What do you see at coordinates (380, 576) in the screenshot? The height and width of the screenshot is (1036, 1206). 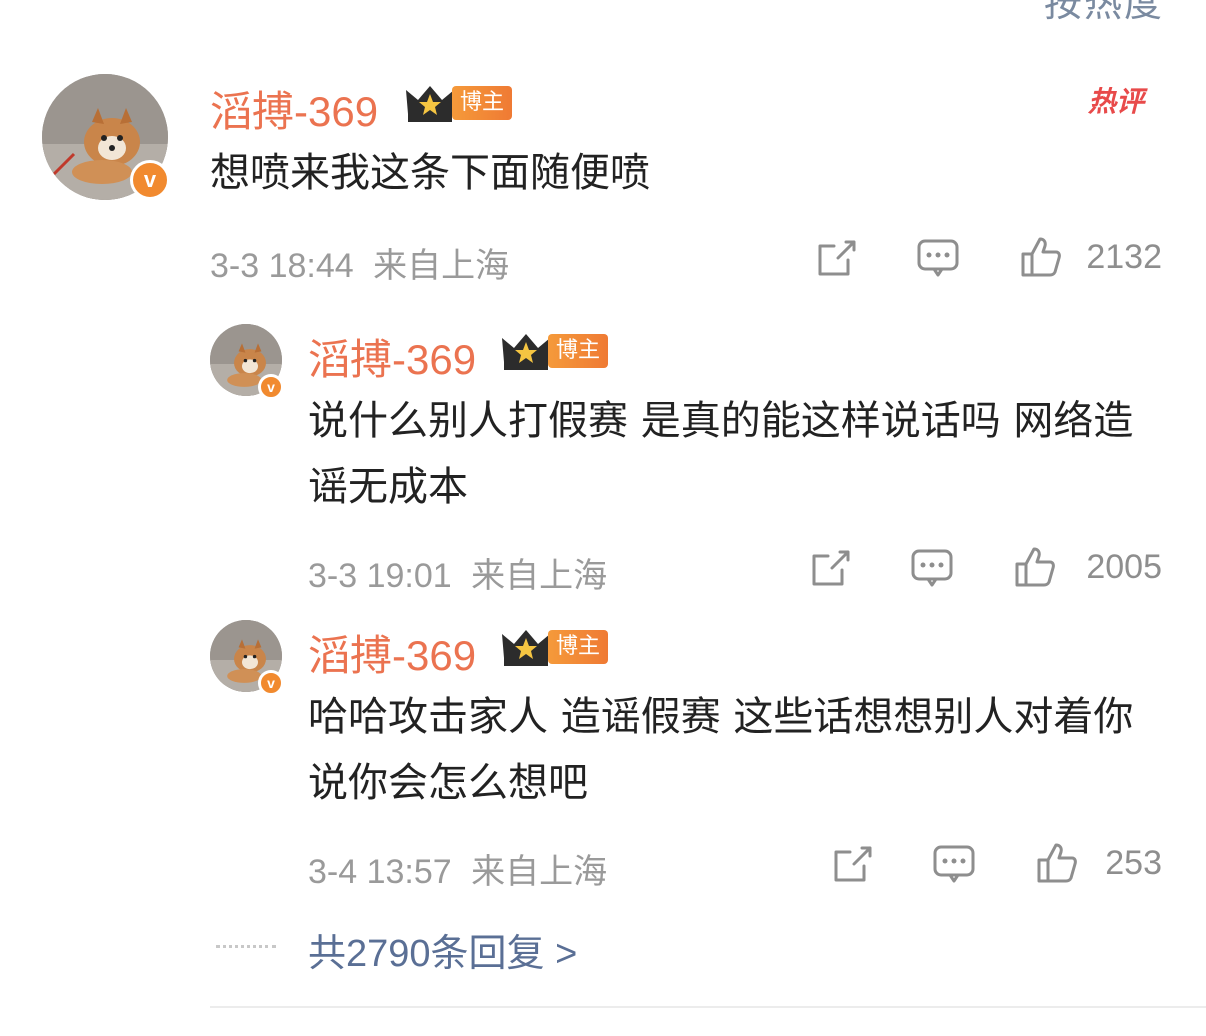 I see `reply-time: 3-3 19:01` at bounding box center [380, 576].